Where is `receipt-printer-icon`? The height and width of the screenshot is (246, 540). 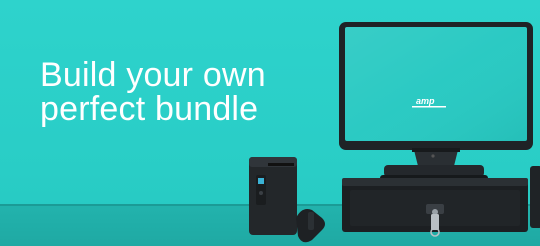 receipt-printer-icon is located at coordinates (273, 196).